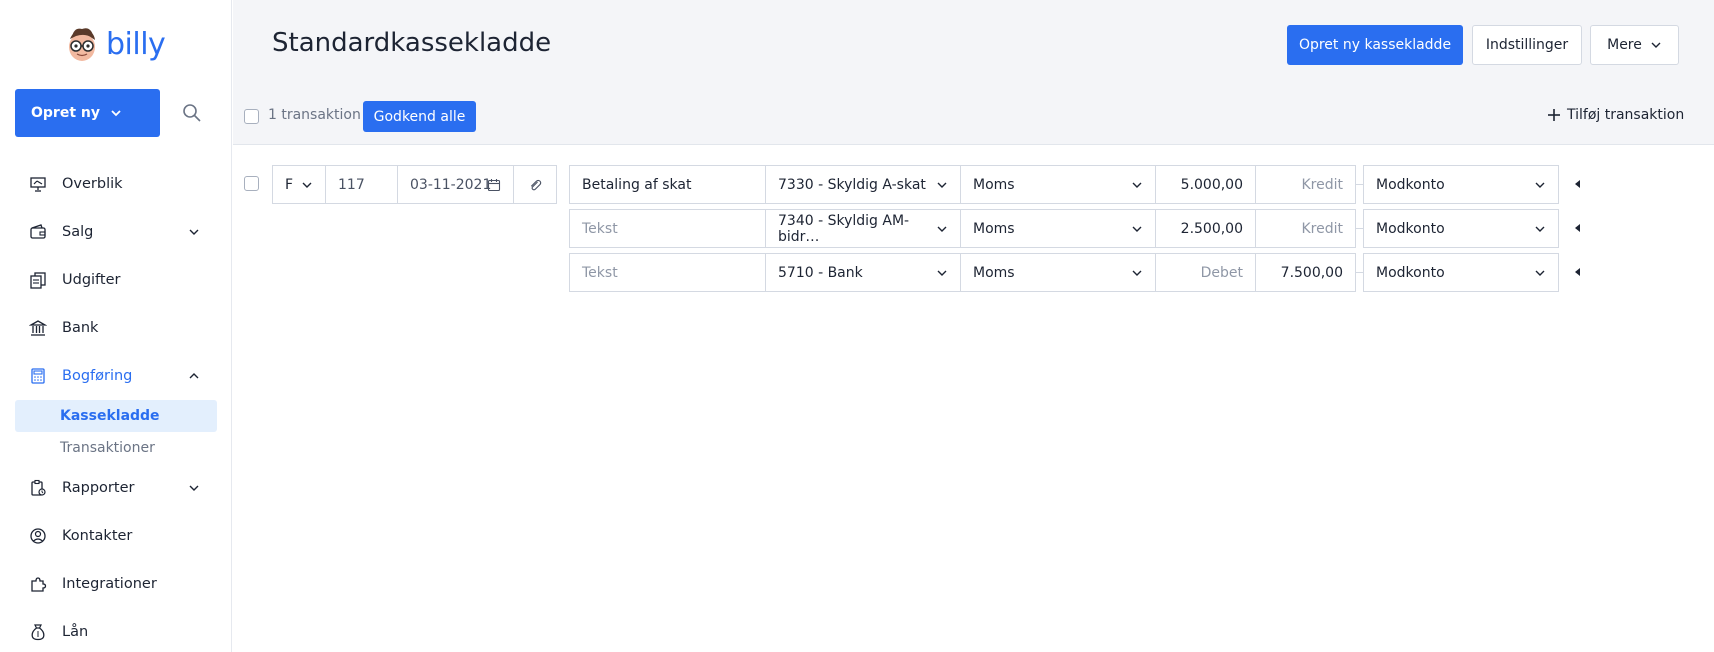 The width and height of the screenshot is (1714, 652). What do you see at coordinates (116, 232) in the screenshot?
I see `sidebar-item-salg: Salg` at bounding box center [116, 232].